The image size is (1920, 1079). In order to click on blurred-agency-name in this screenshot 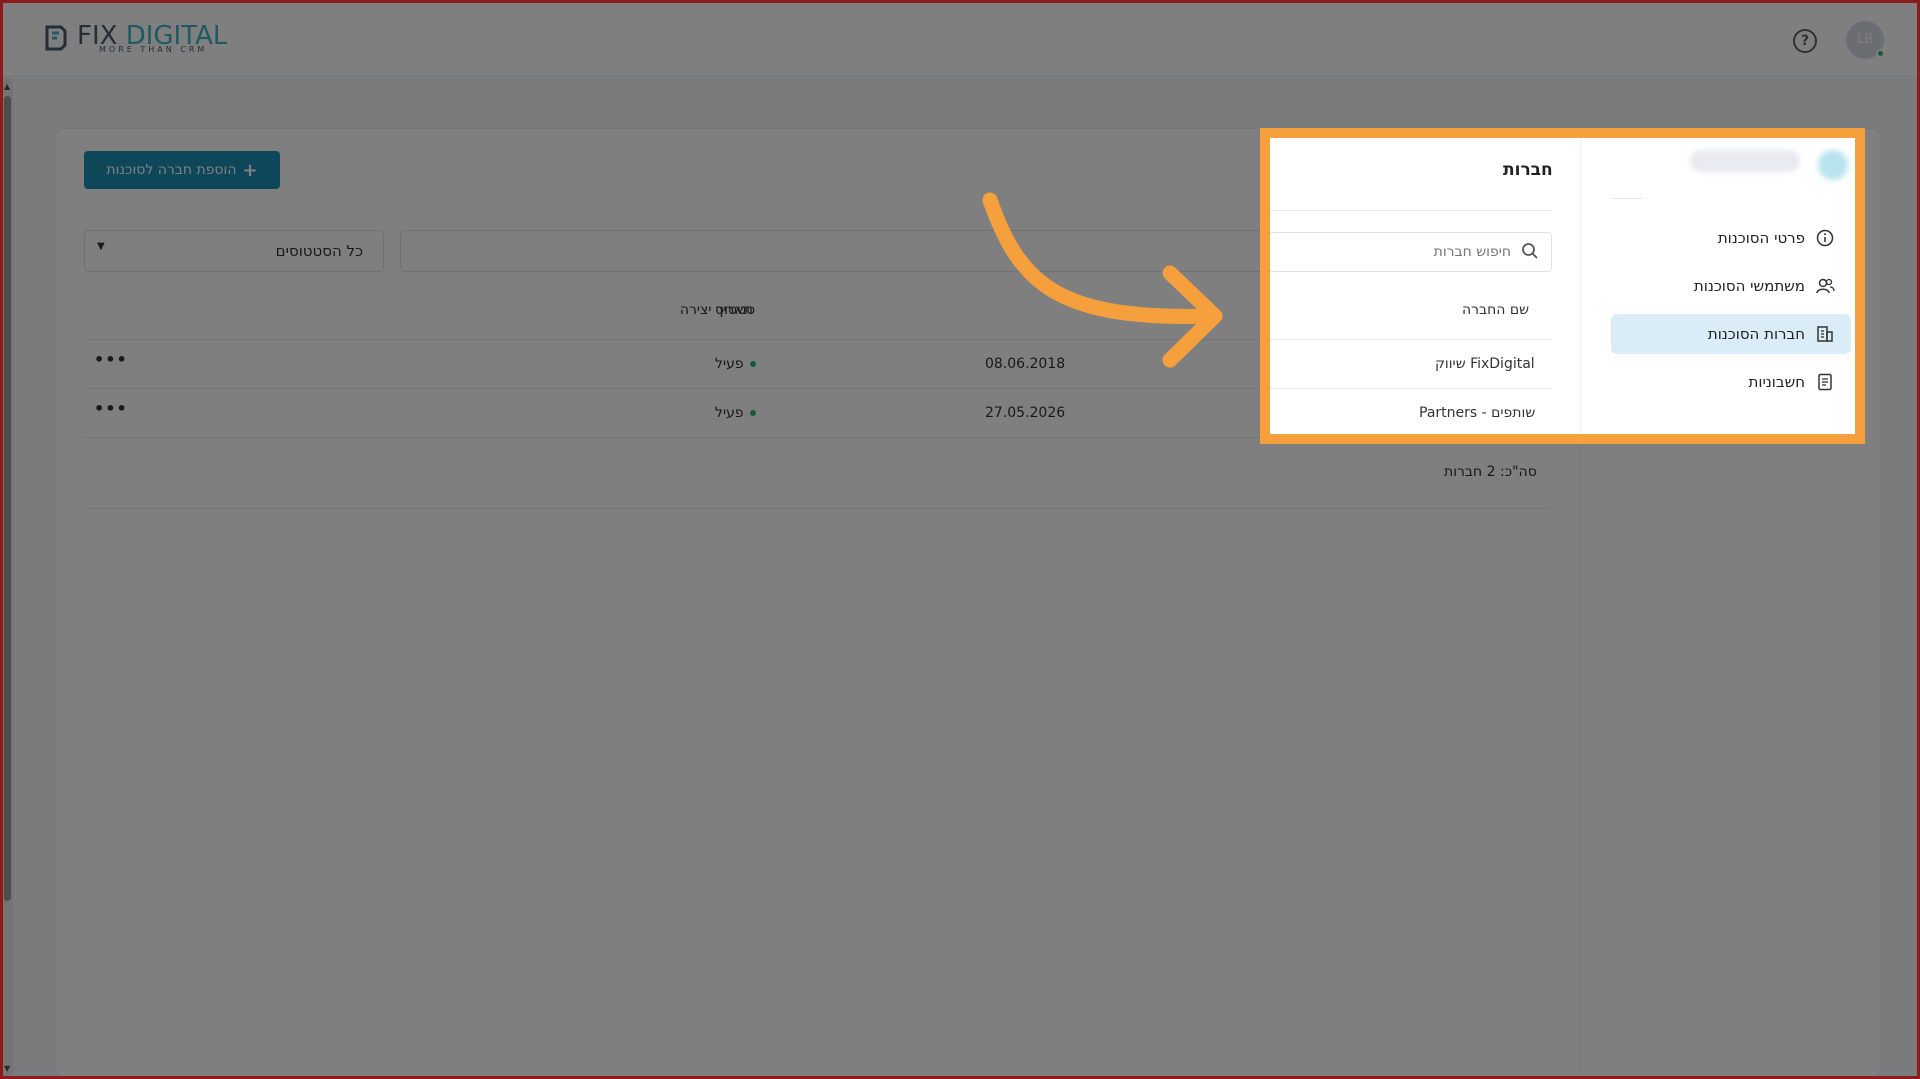, I will do `click(1745, 161)`.